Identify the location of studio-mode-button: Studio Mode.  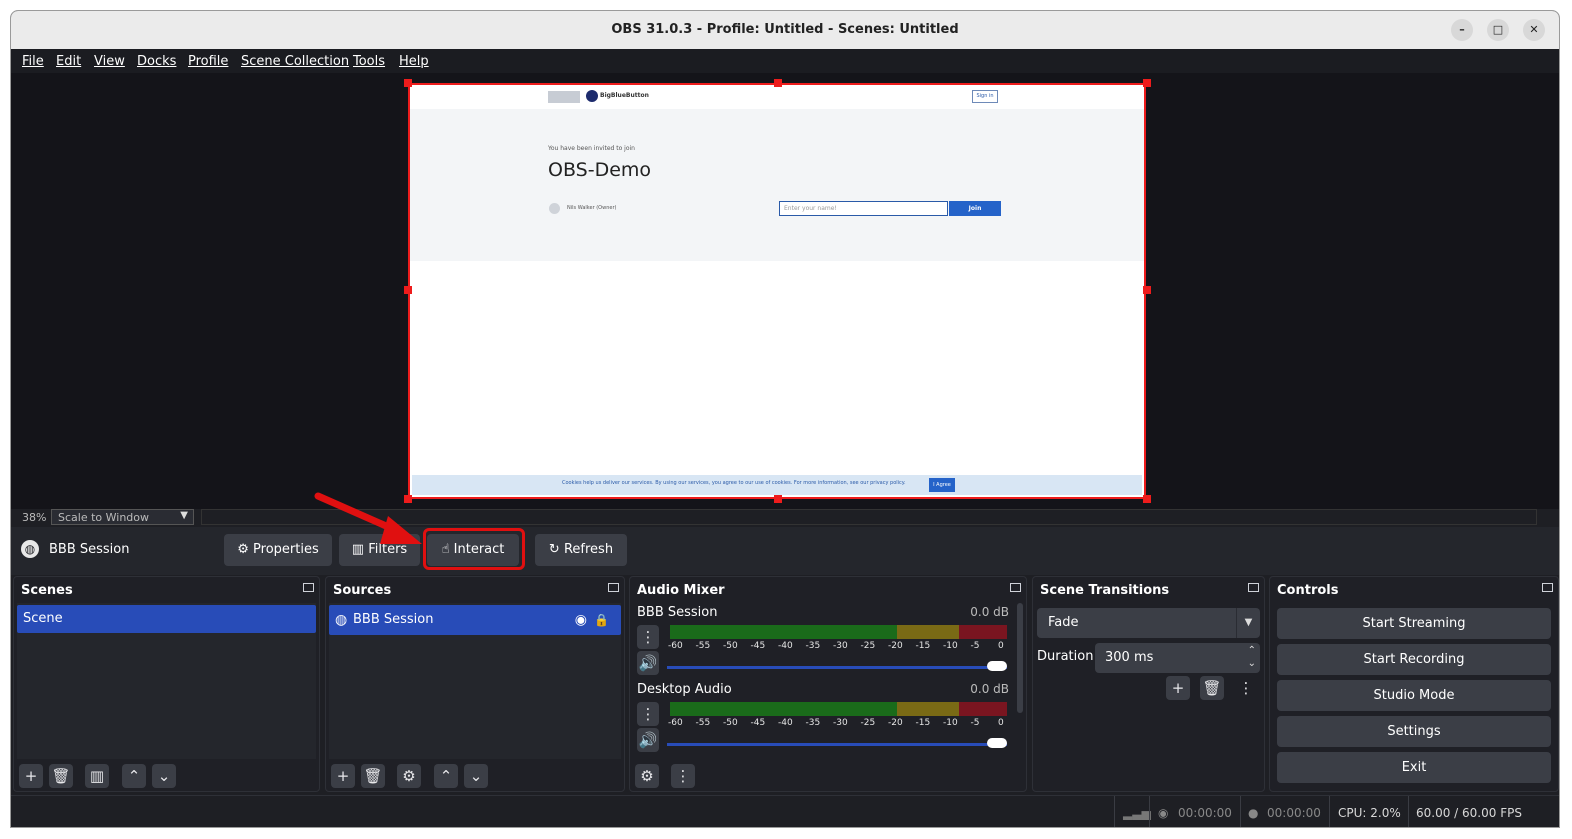
(1414, 695).